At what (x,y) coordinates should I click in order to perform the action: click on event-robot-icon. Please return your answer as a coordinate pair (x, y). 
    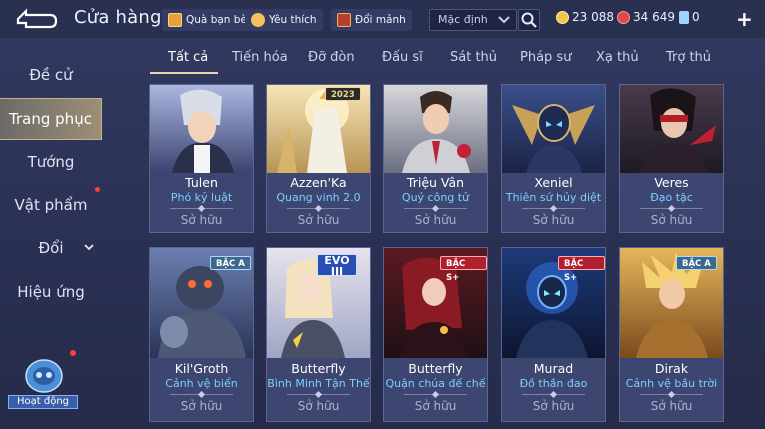
    Looking at the image, I should click on (44, 376).